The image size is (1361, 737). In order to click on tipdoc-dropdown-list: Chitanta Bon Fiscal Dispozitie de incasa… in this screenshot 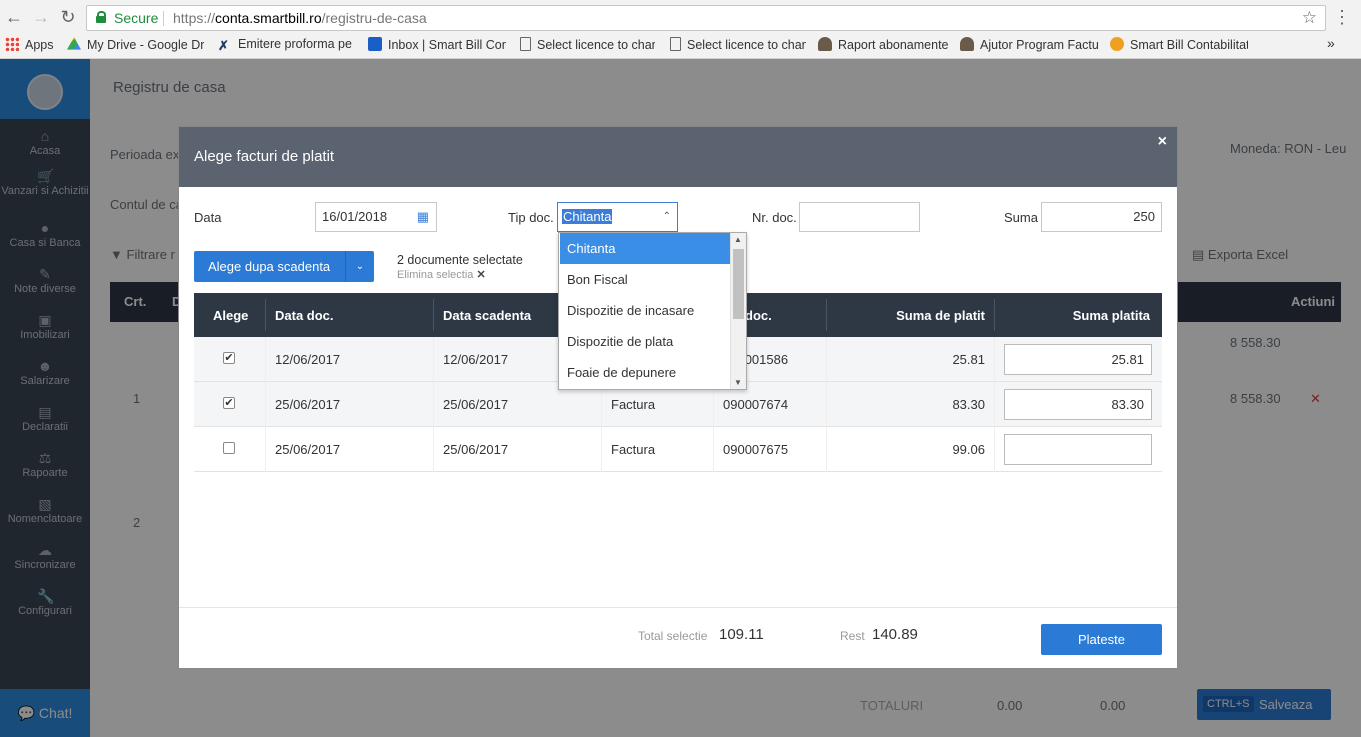, I will do `click(652, 311)`.